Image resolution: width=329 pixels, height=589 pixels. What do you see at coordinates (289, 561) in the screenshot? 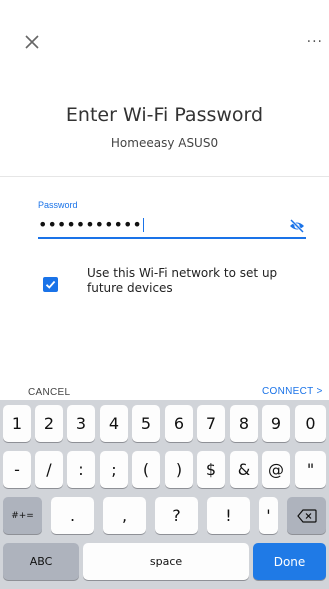
I see `done-key: Done` at bounding box center [289, 561].